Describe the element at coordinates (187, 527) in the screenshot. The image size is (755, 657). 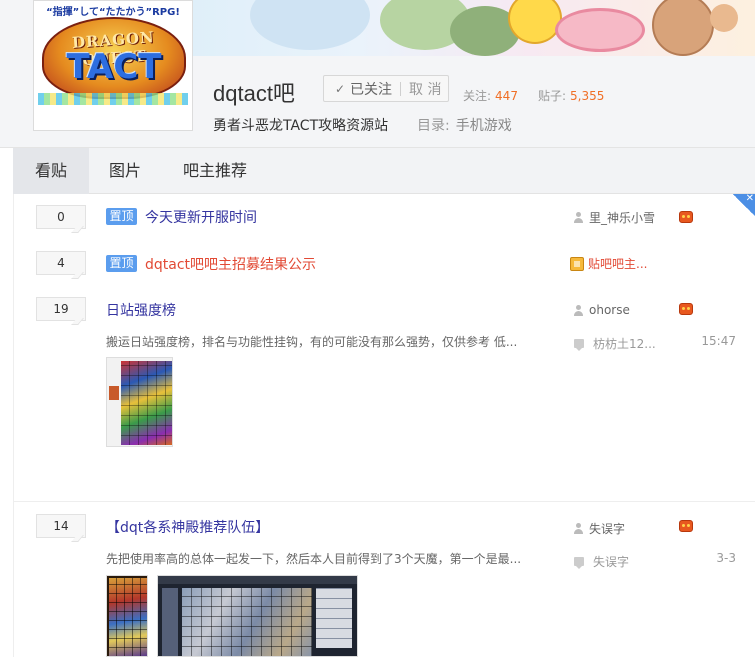
I see `thread-title: 【dqt各系神殿推荐队伍】` at that location.